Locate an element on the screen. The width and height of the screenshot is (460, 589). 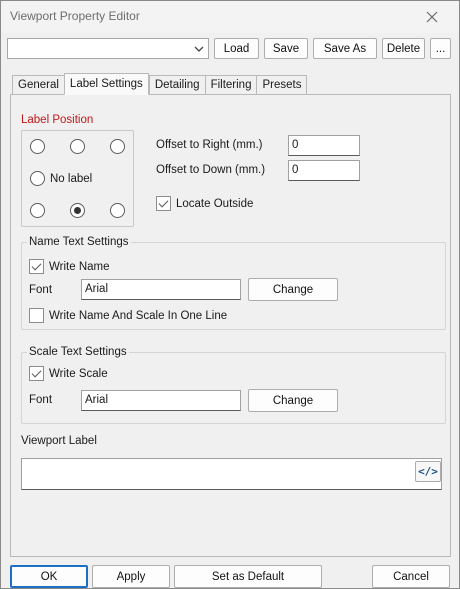
locate-outside-label: Locate Outside is located at coordinates (215, 204).